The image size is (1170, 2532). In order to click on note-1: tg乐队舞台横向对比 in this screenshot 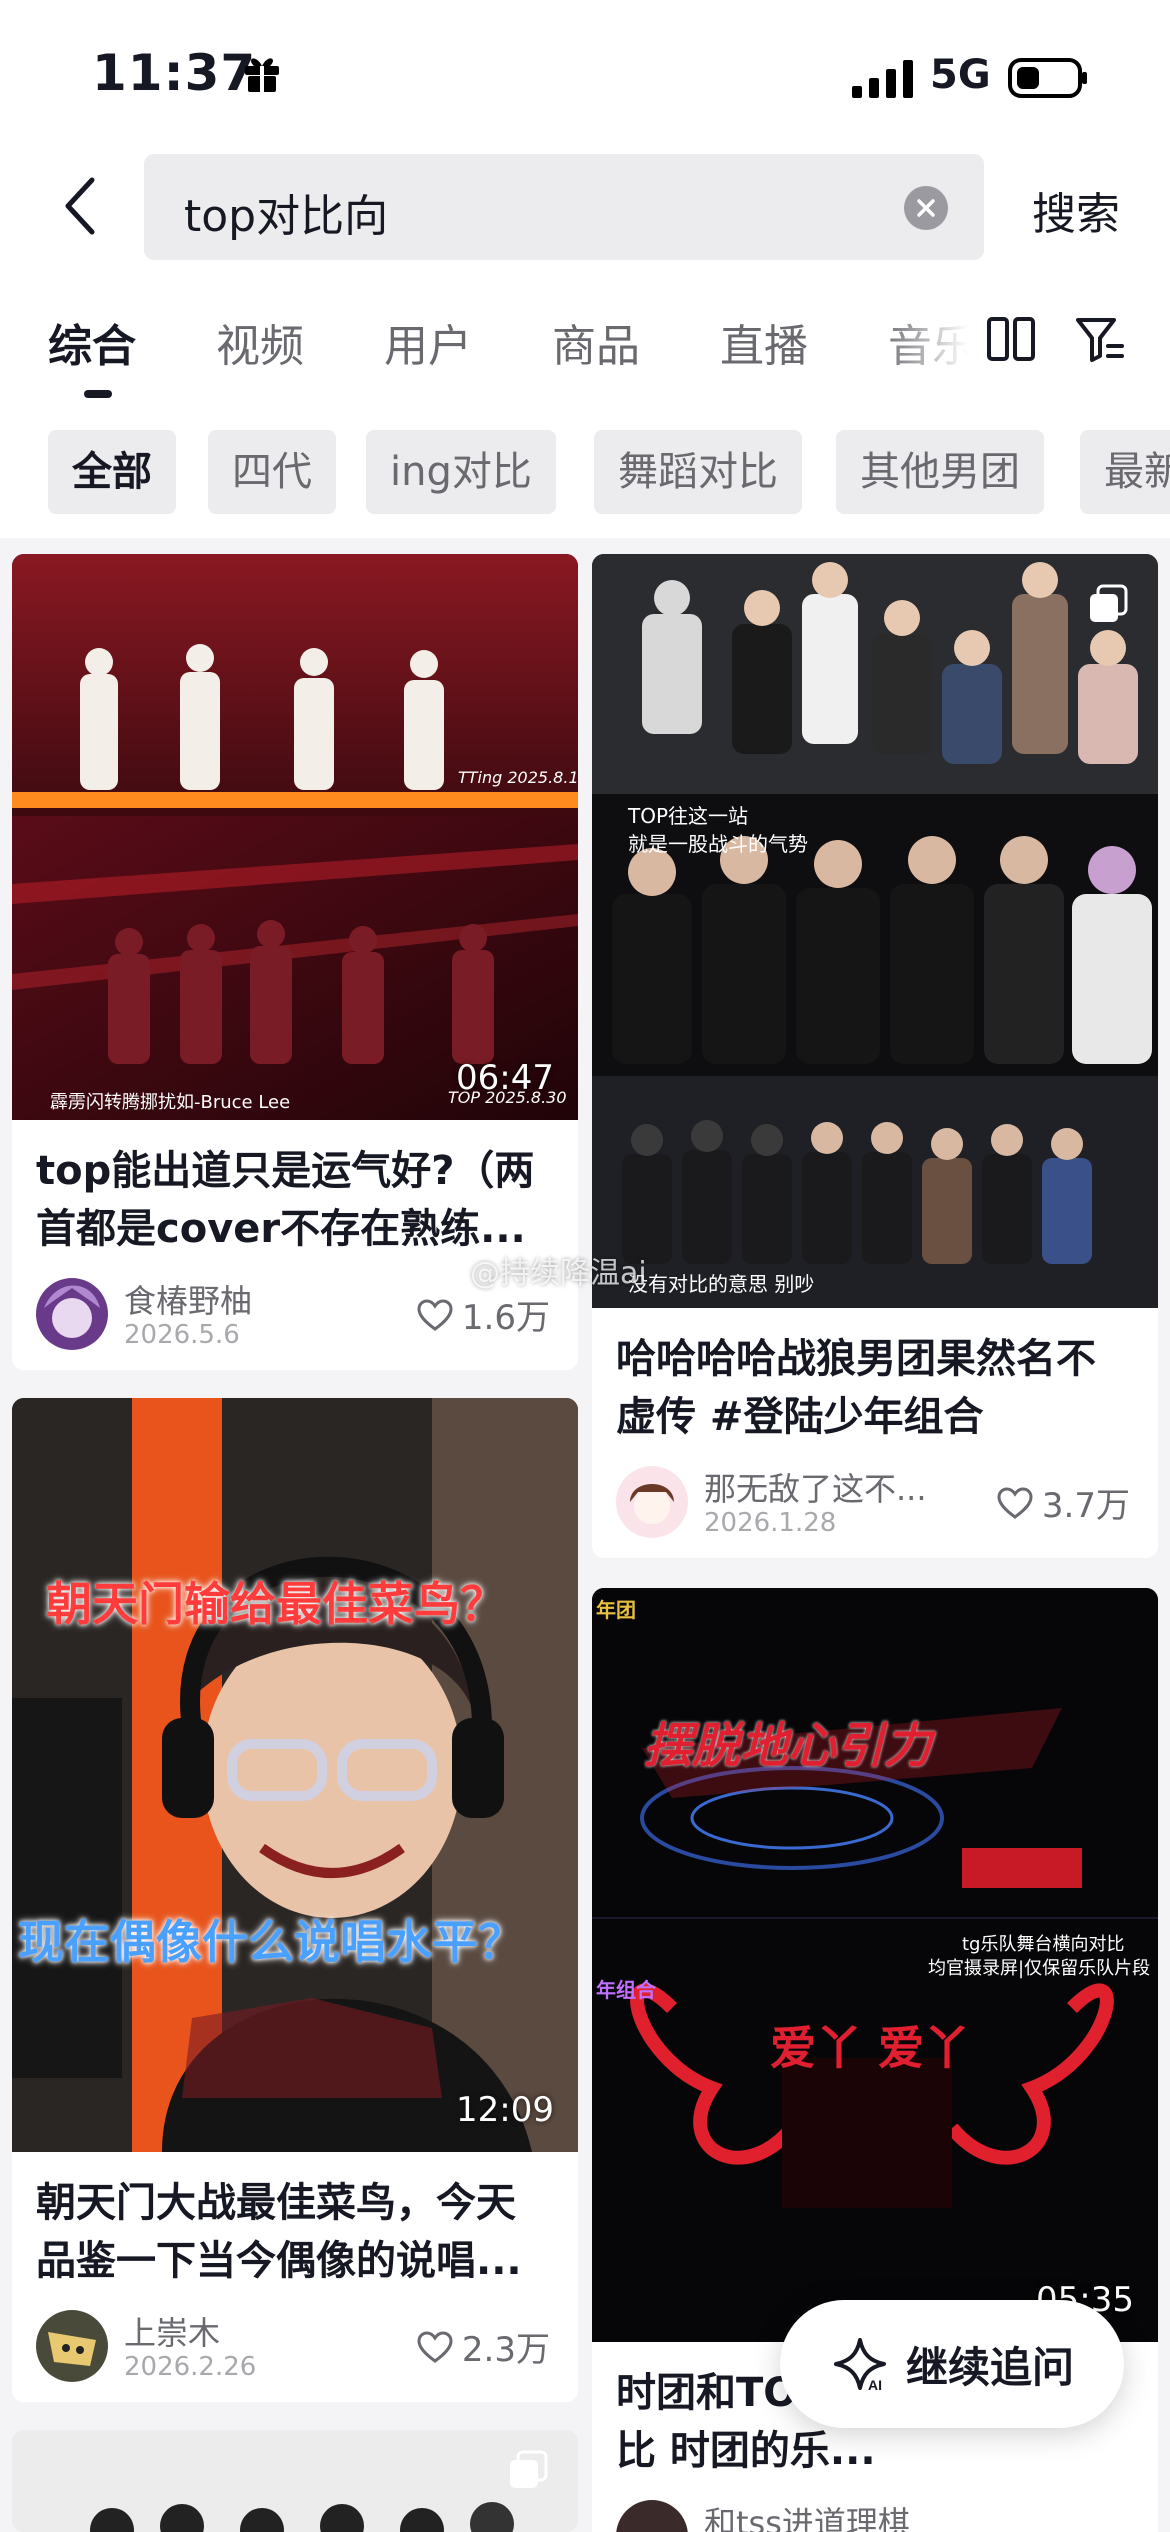, I will do `click(1043, 1944)`.